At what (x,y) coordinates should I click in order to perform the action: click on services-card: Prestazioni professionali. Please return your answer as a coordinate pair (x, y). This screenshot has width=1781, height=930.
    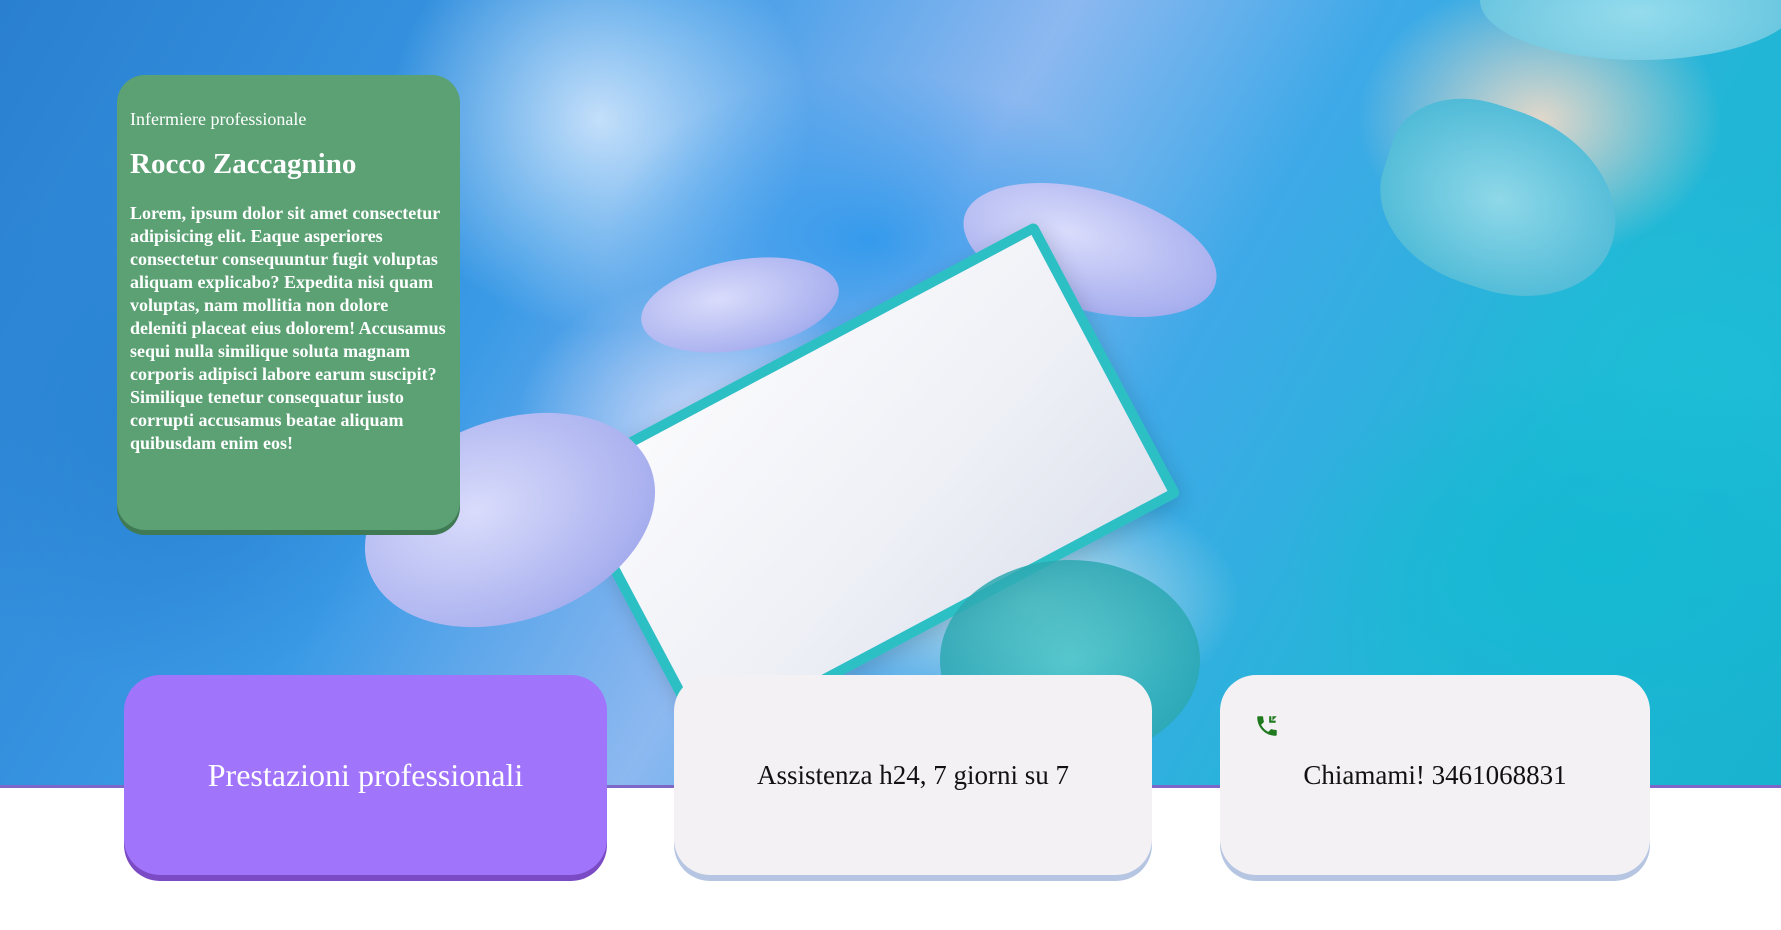
    Looking at the image, I should click on (365, 775).